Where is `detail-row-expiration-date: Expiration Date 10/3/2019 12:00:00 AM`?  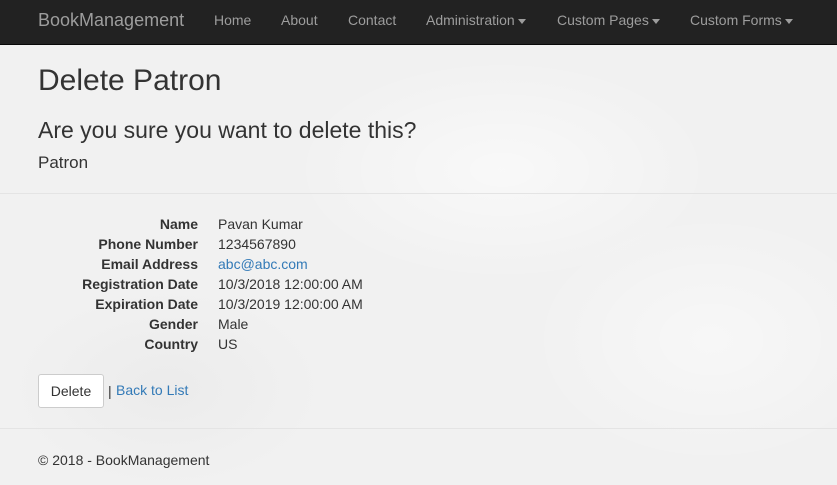 detail-row-expiration-date: Expiration Date 10/3/2019 12:00:00 AM is located at coordinates (338, 304).